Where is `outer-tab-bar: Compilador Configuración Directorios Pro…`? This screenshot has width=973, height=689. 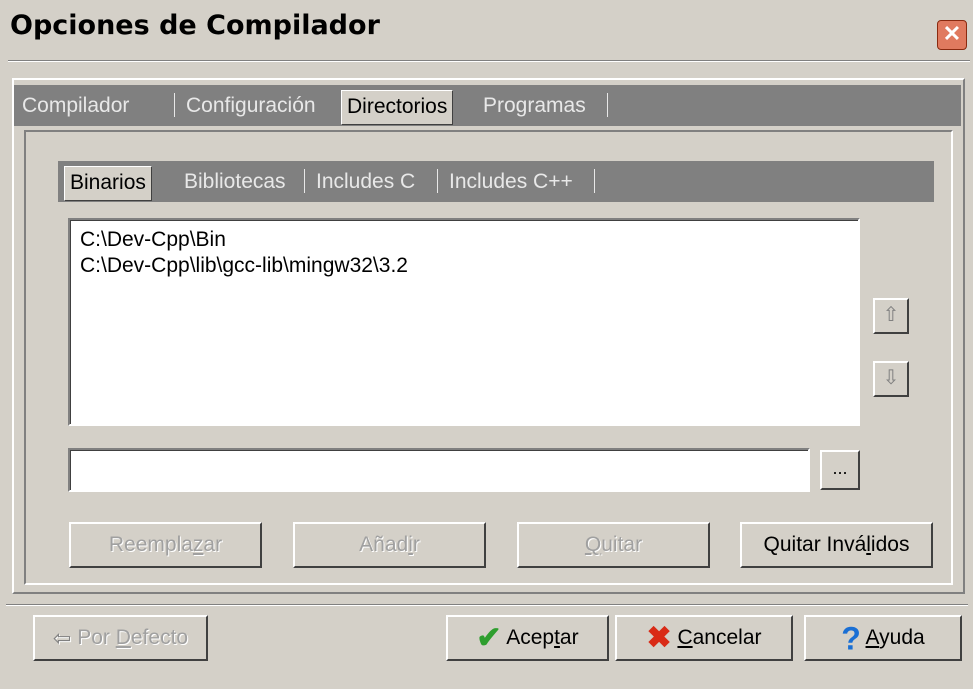
outer-tab-bar: Compilador Configuración Directorios Pro… is located at coordinates (487, 105).